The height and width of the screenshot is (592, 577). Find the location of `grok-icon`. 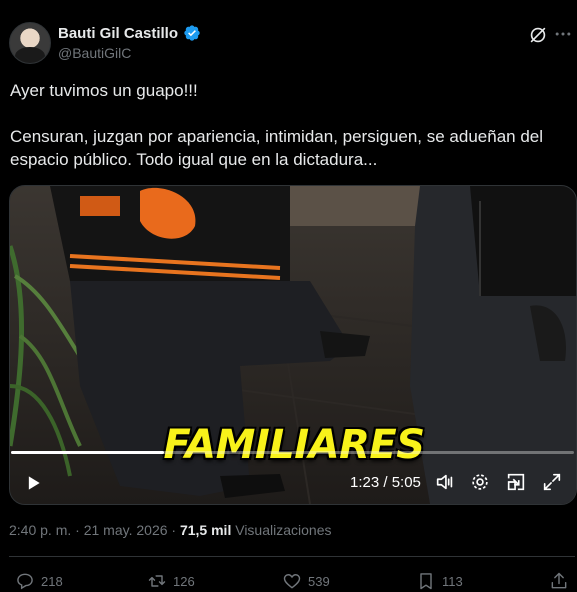

grok-icon is located at coordinates (538, 35).